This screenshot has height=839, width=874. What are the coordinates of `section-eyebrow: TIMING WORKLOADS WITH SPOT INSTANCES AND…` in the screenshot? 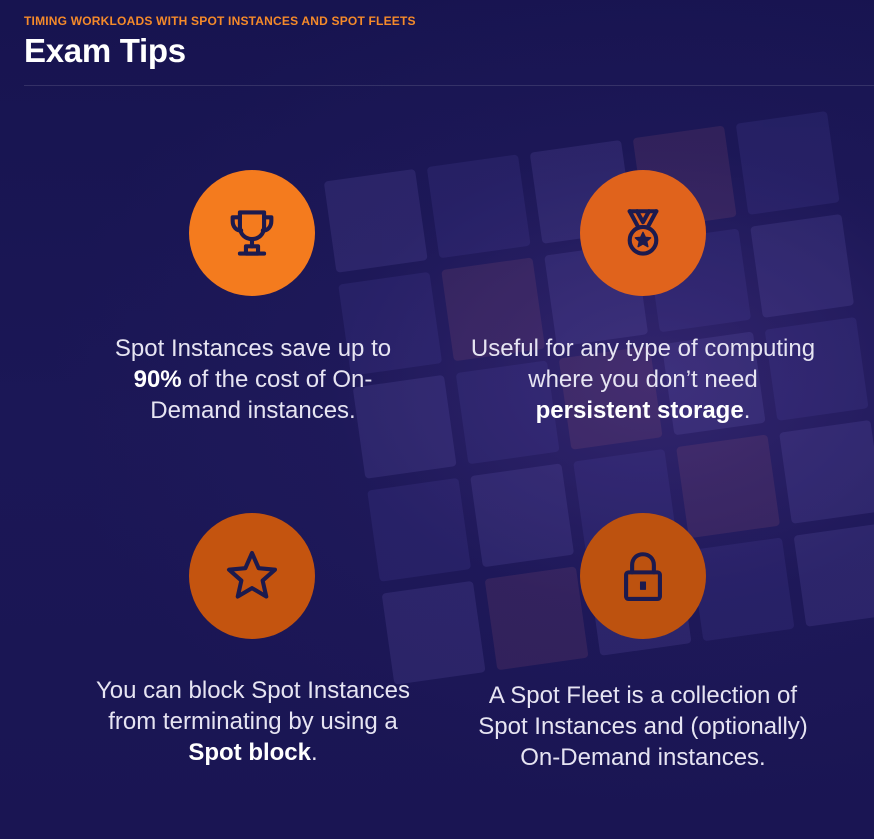 It's located at (220, 21).